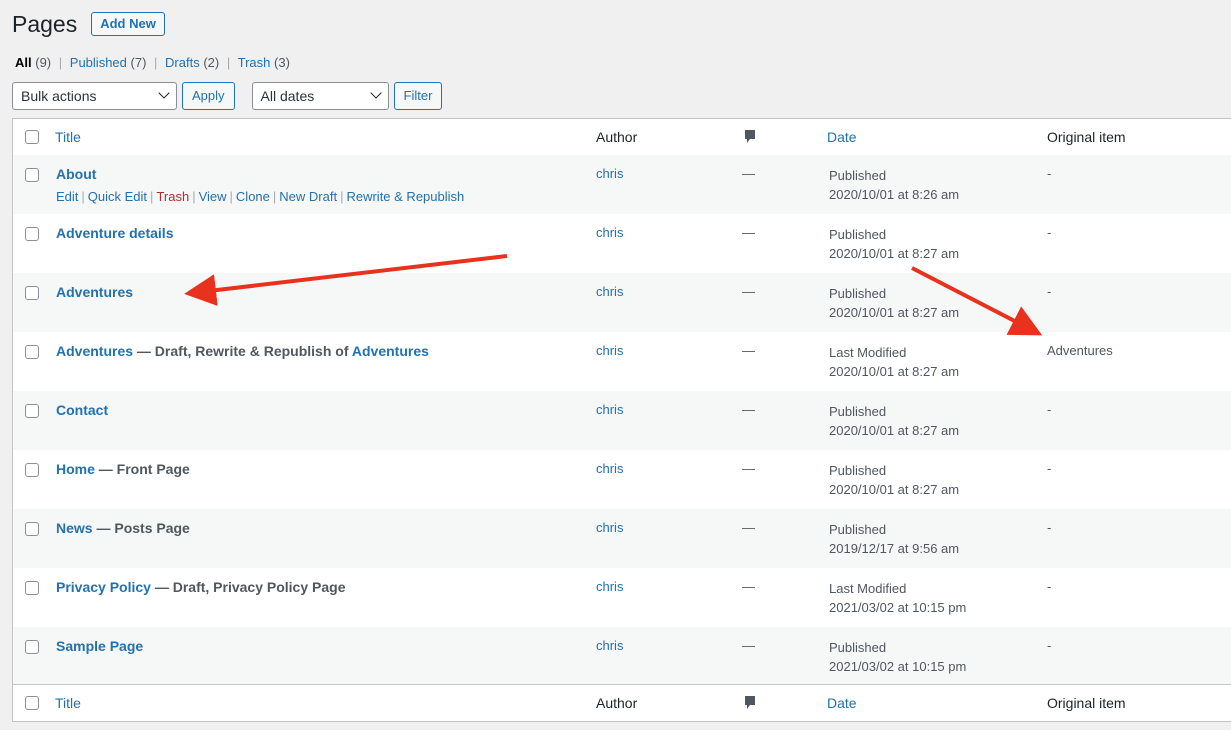 The height and width of the screenshot is (730, 1231). What do you see at coordinates (287, 96) in the screenshot?
I see `date-filter-label: All dates` at bounding box center [287, 96].